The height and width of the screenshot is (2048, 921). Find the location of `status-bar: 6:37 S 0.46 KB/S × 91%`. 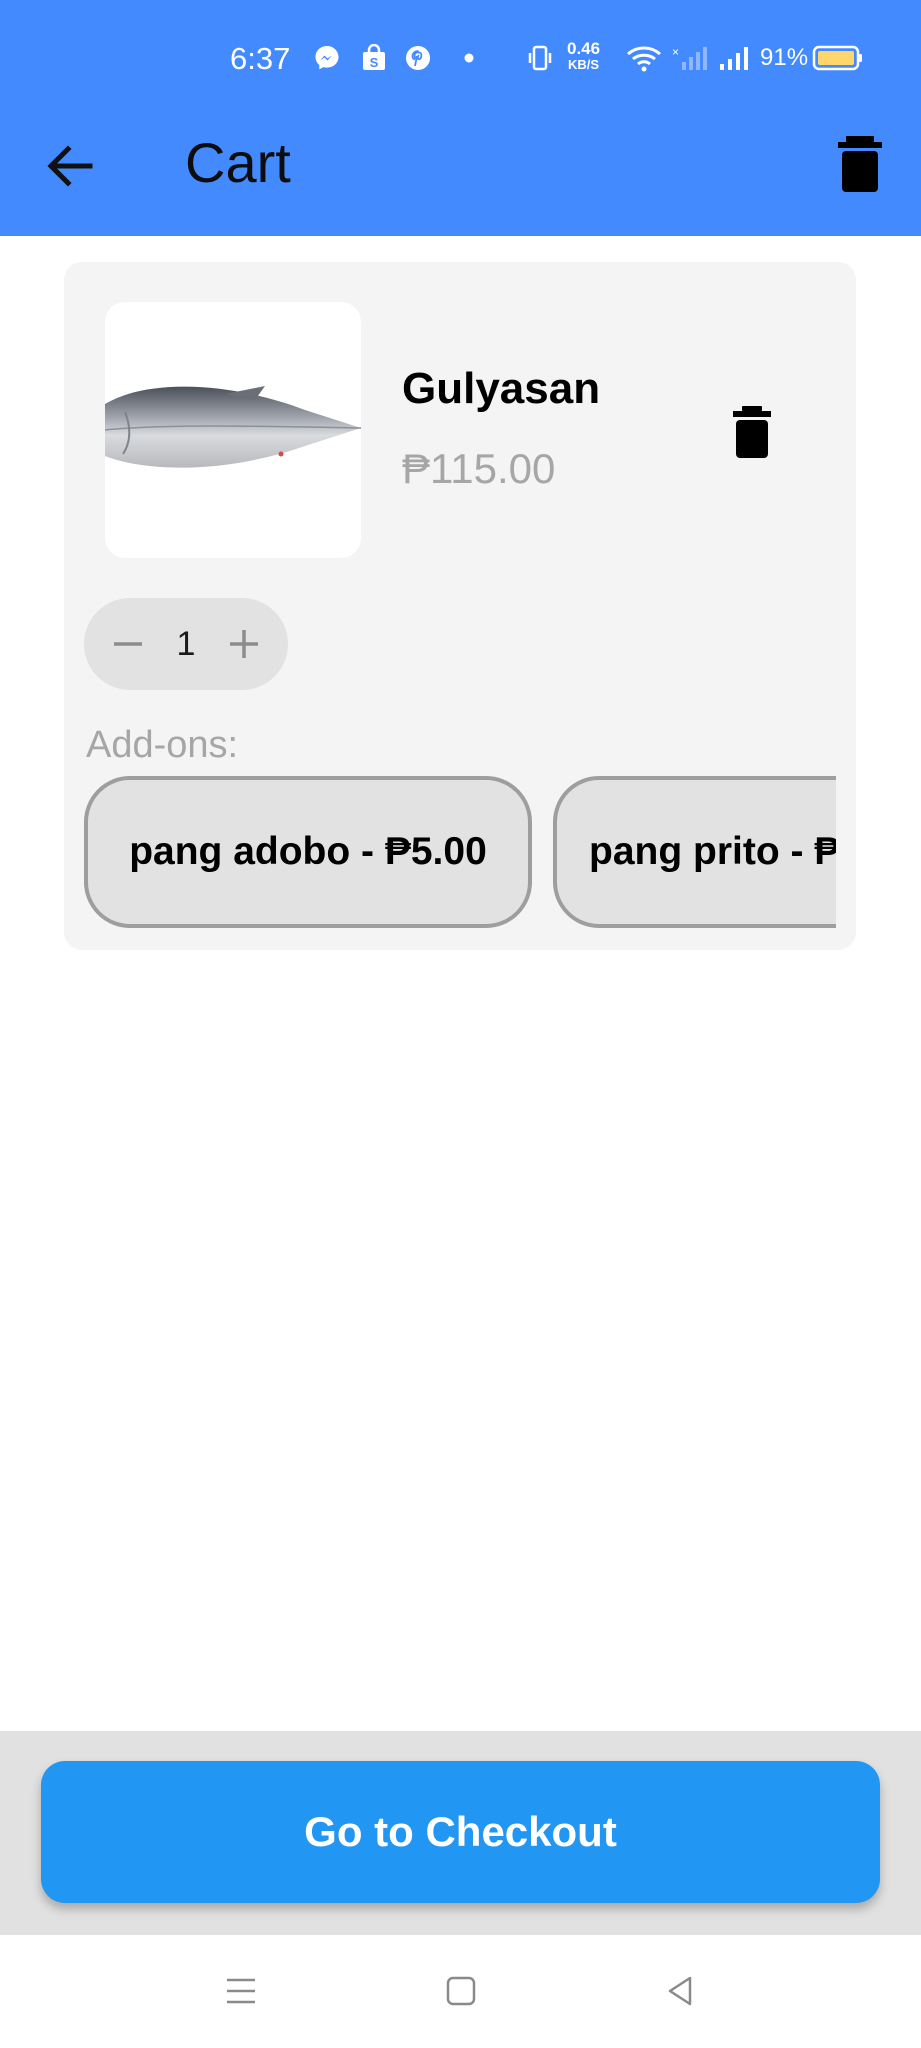

status-bar: 6:37 S 0.46 KB/S × 91% is located at coordinates (460, 59).